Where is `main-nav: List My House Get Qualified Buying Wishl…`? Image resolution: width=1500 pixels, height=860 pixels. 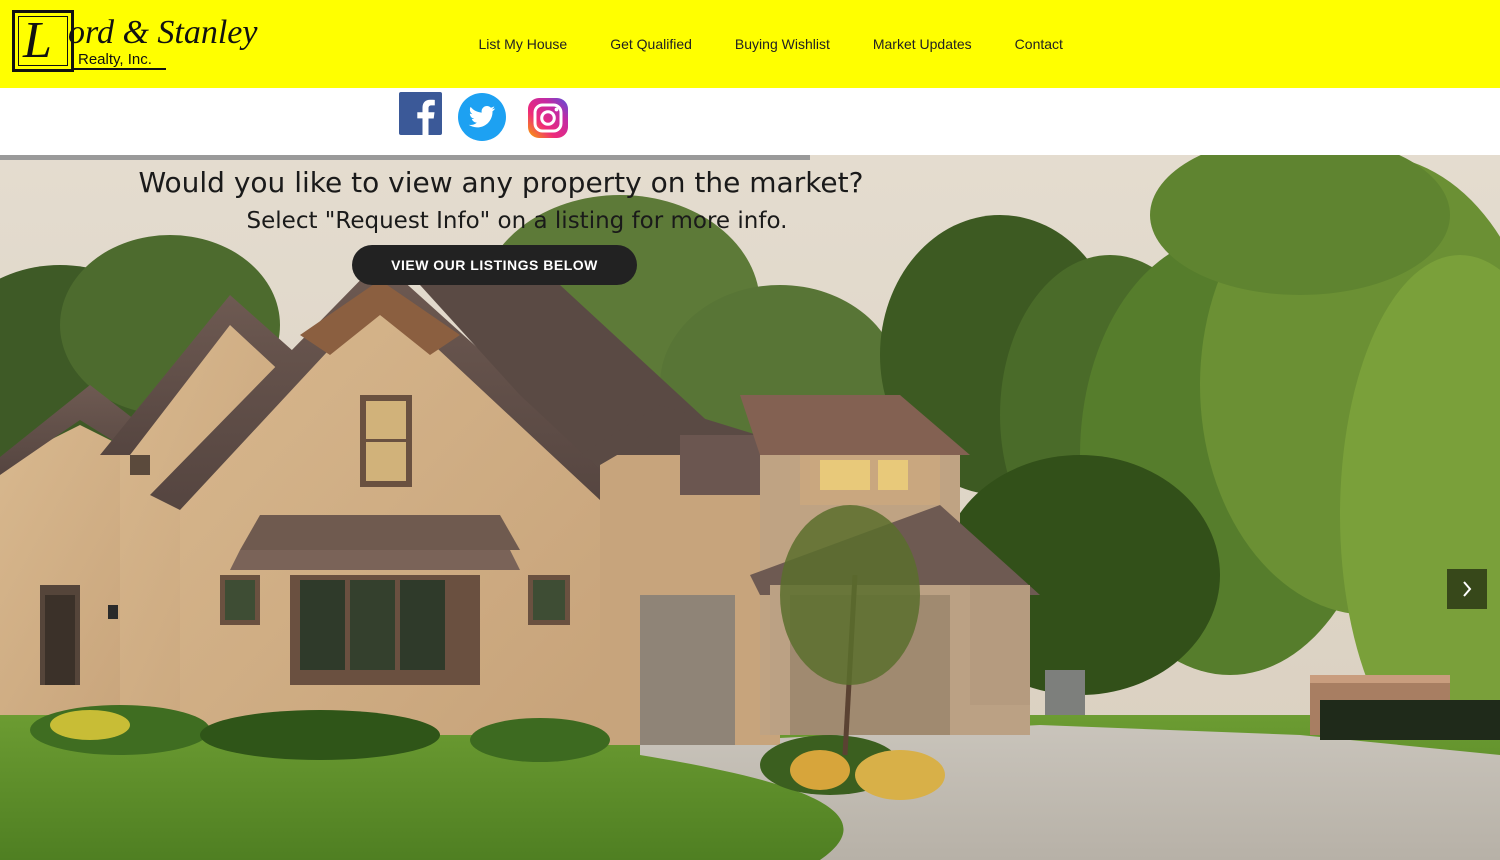
main-nav: List My House Get Qualified Buying Wishl… is located at coordinates (770, 44).